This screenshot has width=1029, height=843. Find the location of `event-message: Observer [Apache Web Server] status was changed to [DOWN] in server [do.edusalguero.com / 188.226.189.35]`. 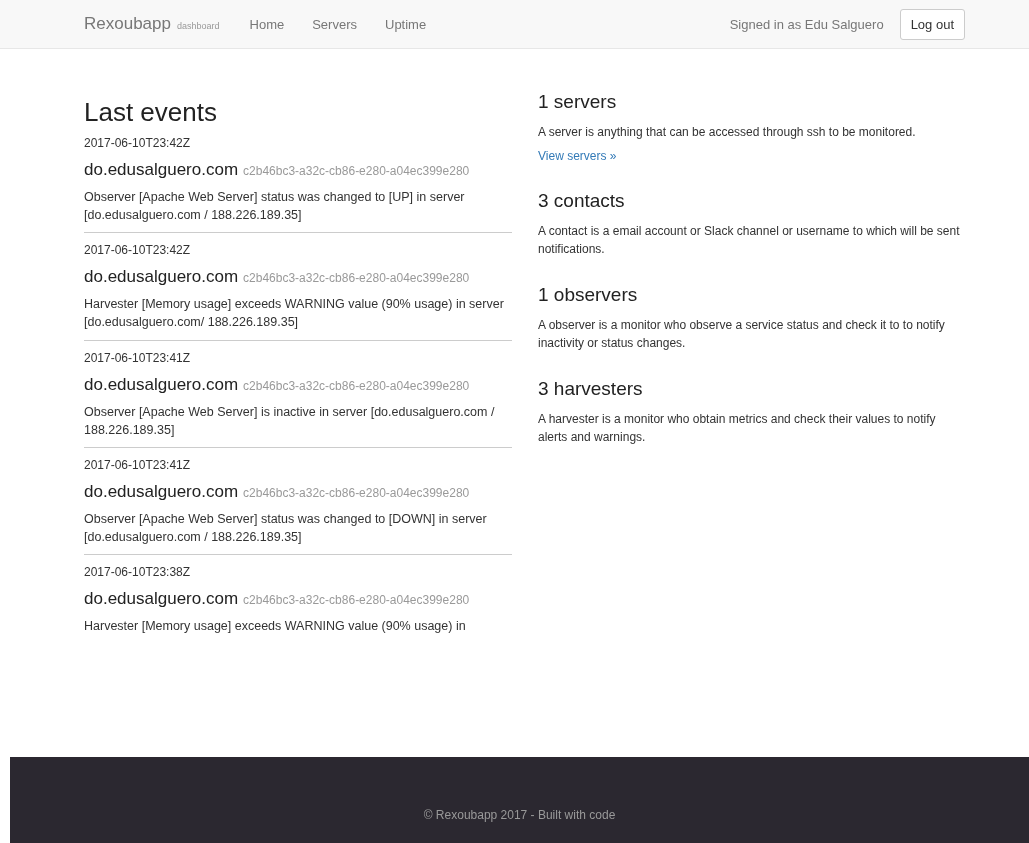

event-message: Observer [Apache Web Server] status was changed to [DOWN] in server [do.edusalguero.com / 188.226.189.35] is located at coordinates (286, 528).